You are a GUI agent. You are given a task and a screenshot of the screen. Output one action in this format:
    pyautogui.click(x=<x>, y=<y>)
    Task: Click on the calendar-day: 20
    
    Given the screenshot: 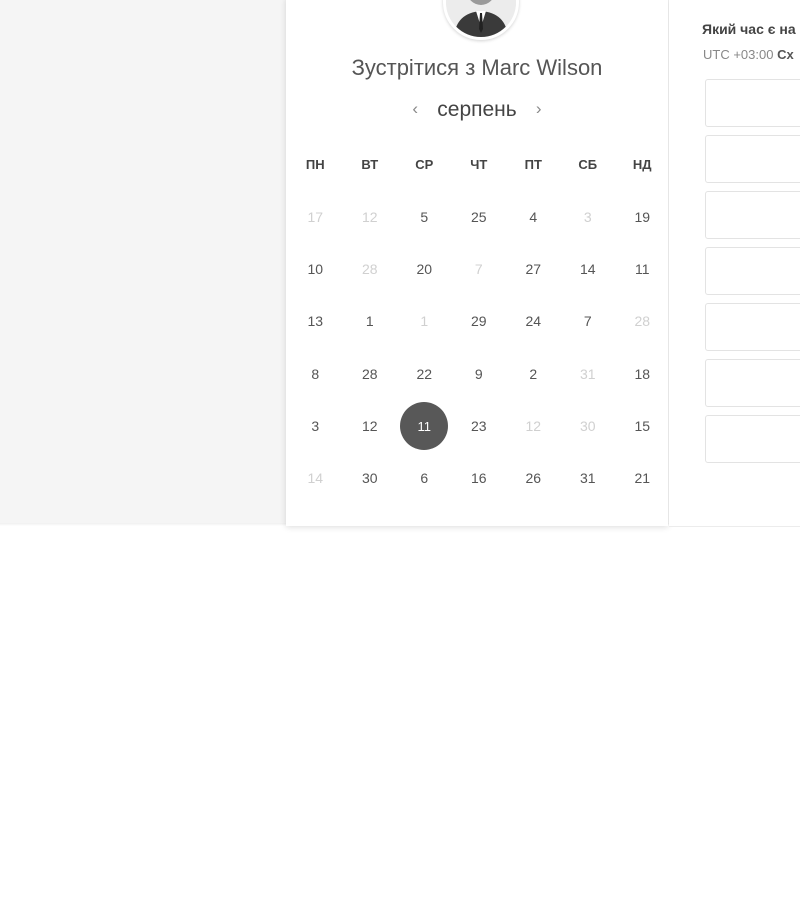 What is the action you would take?
    pyautogui.click(x=424, y=269)
    